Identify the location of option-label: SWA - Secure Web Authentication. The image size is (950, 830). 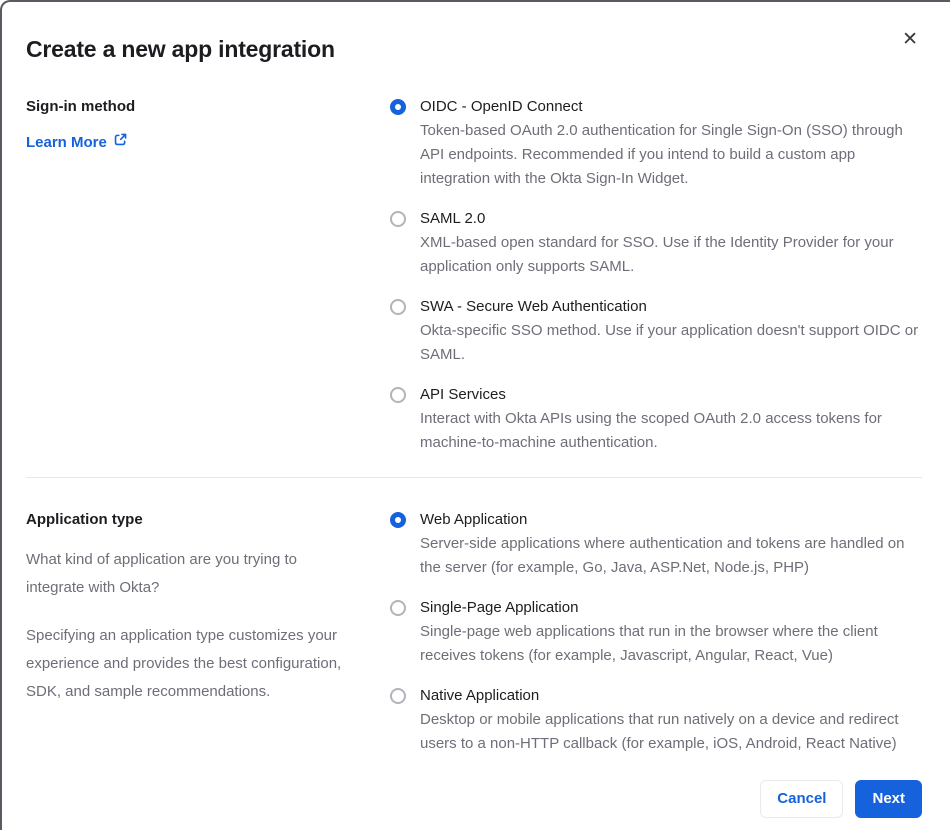
(533, 306).